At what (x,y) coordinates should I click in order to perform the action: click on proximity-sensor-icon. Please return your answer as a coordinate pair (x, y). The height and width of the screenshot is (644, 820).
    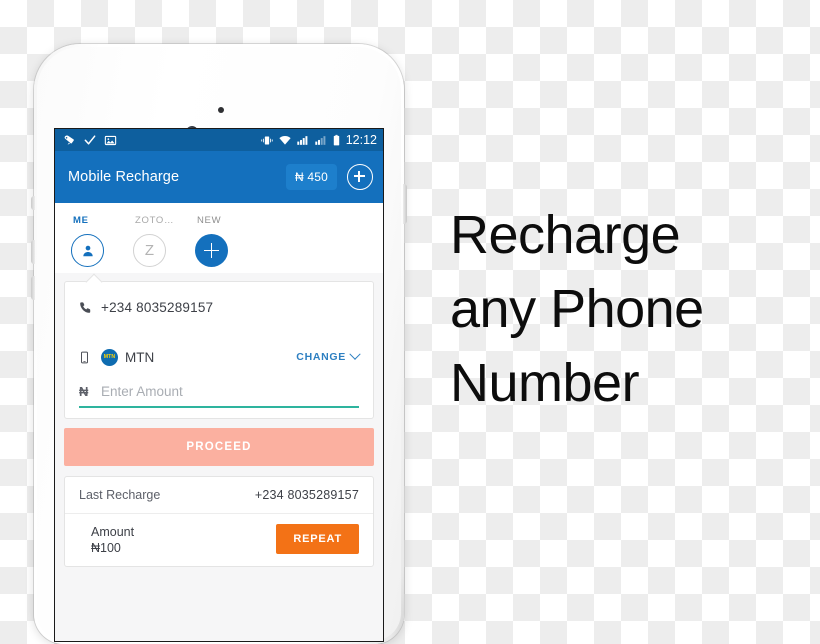
    Looking at the image, I should click on (221, 110).